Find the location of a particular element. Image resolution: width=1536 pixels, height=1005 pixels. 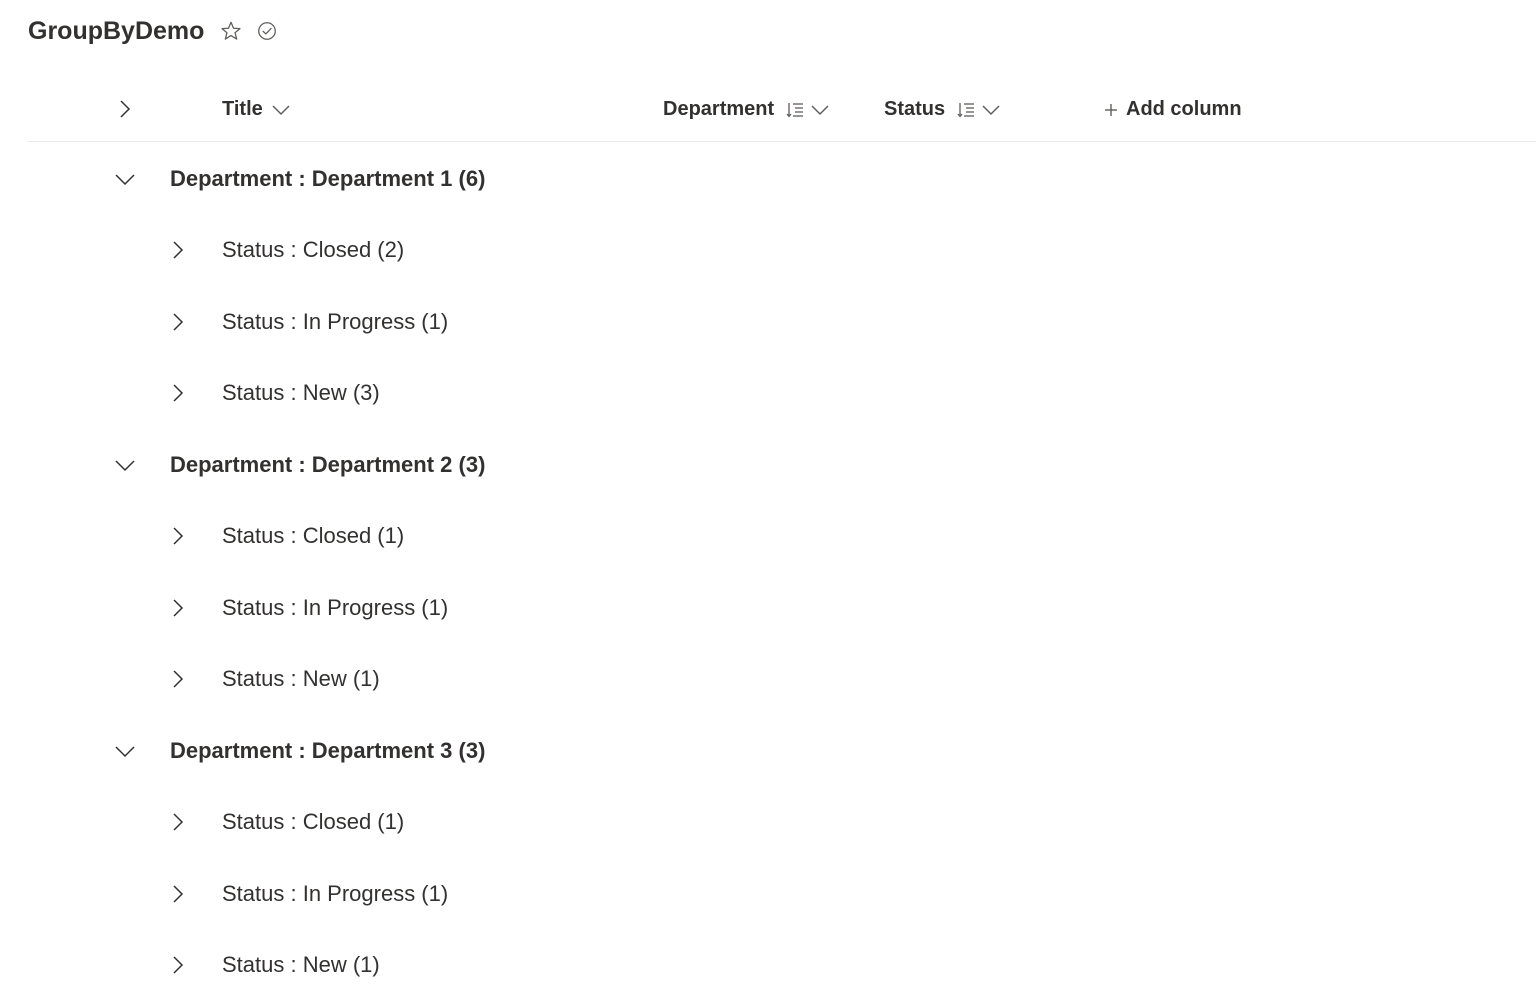

plus-icon is located at coordinates (1111, 110).